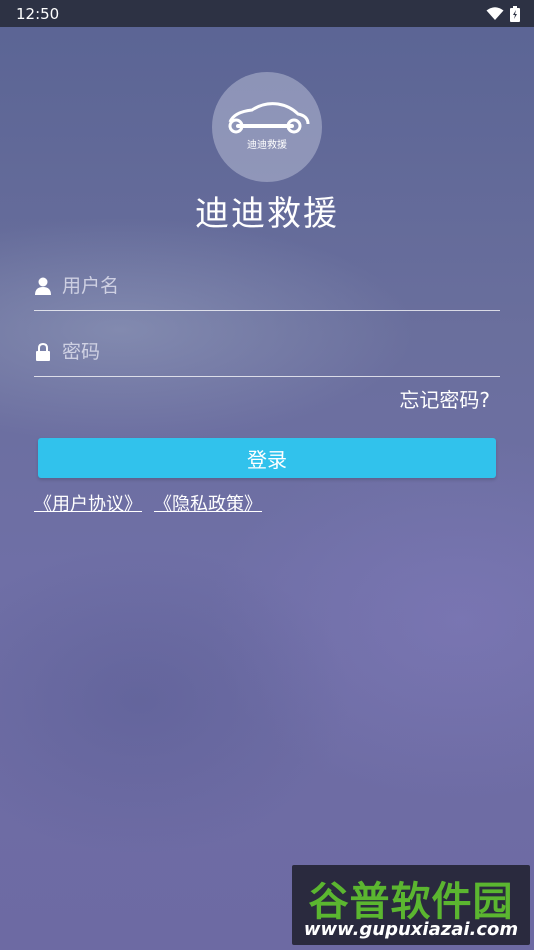 This screenshot has height=950, width=534. Describe the element at coordinates (267, 458) in the screenshot. I see `login-button: 登录` at that location.